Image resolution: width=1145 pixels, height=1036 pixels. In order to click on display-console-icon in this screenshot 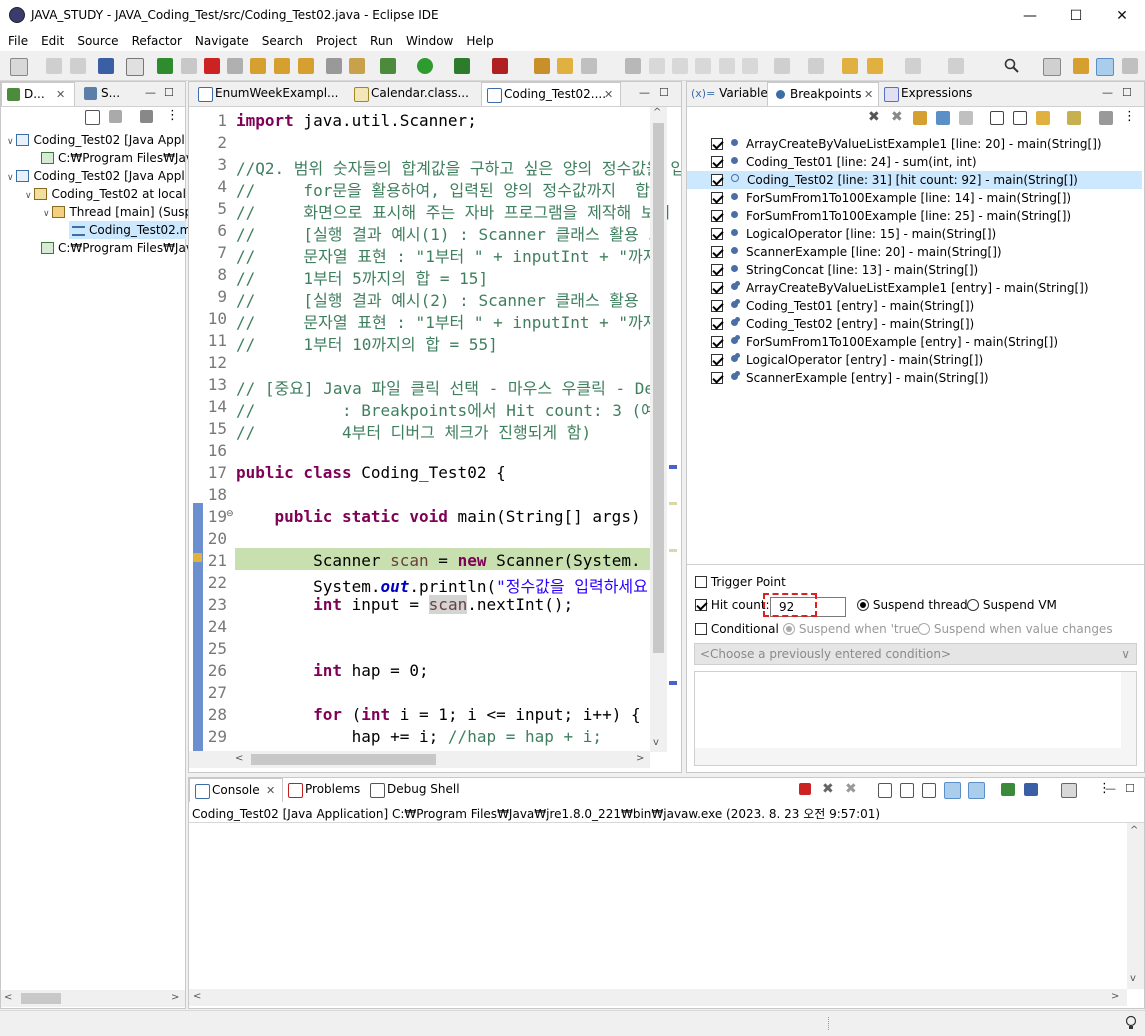, I will do `click(1031, 789)`.